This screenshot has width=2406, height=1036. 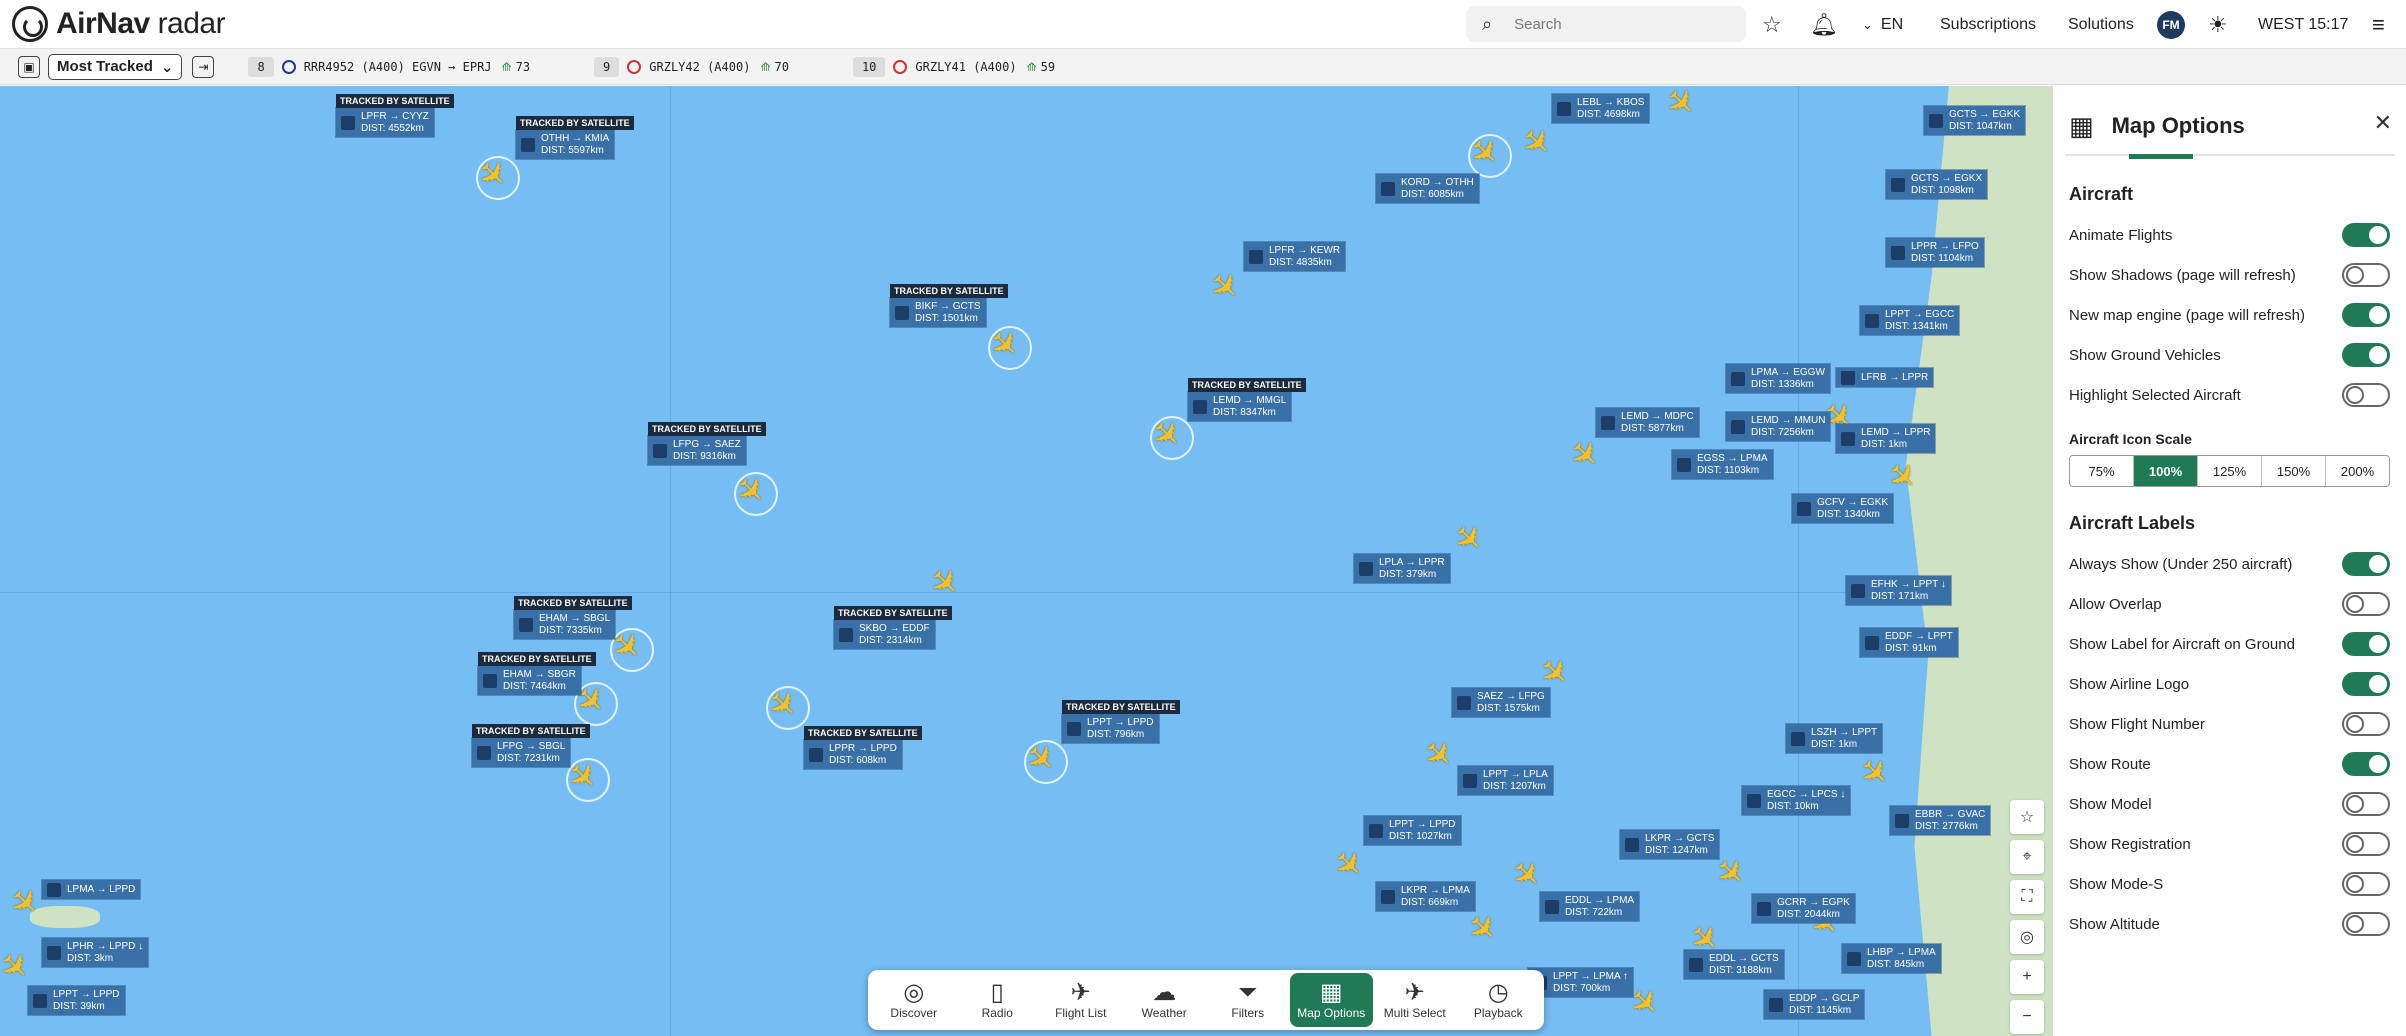 What do you see at coordinates (2229, 315) in the screenshot?
I see `toggle-row: New map engine (page will refresh)` at bounding box center [2229, 315].